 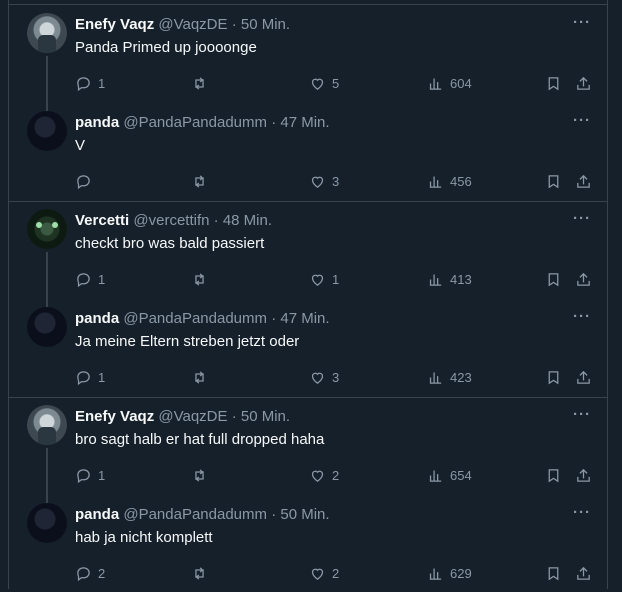 I want to click on heart-icon, so click(x=317, y=182).